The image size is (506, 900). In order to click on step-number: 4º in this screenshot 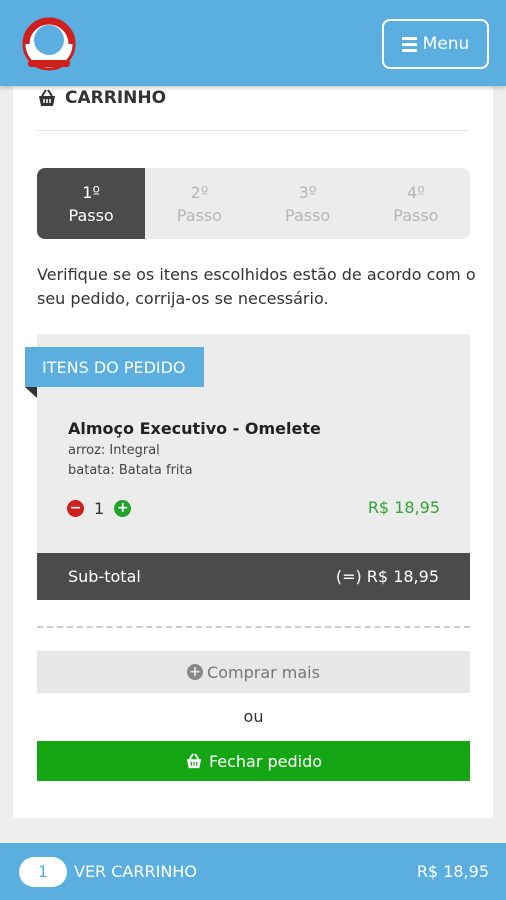, I will do `click(416, 192)`.